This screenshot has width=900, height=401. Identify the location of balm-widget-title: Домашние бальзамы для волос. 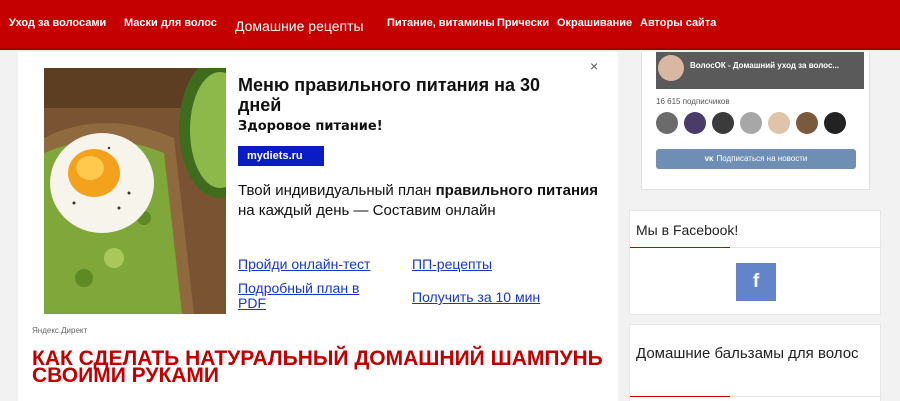
(751, 354).